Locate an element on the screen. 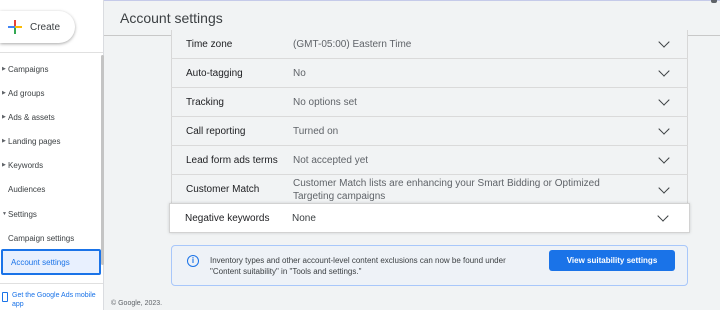 Image resolution: width=720 pixels, height=310 pixels. setting-row-negative-keywords: Negative keywords None is located at coordinates (429, 218).